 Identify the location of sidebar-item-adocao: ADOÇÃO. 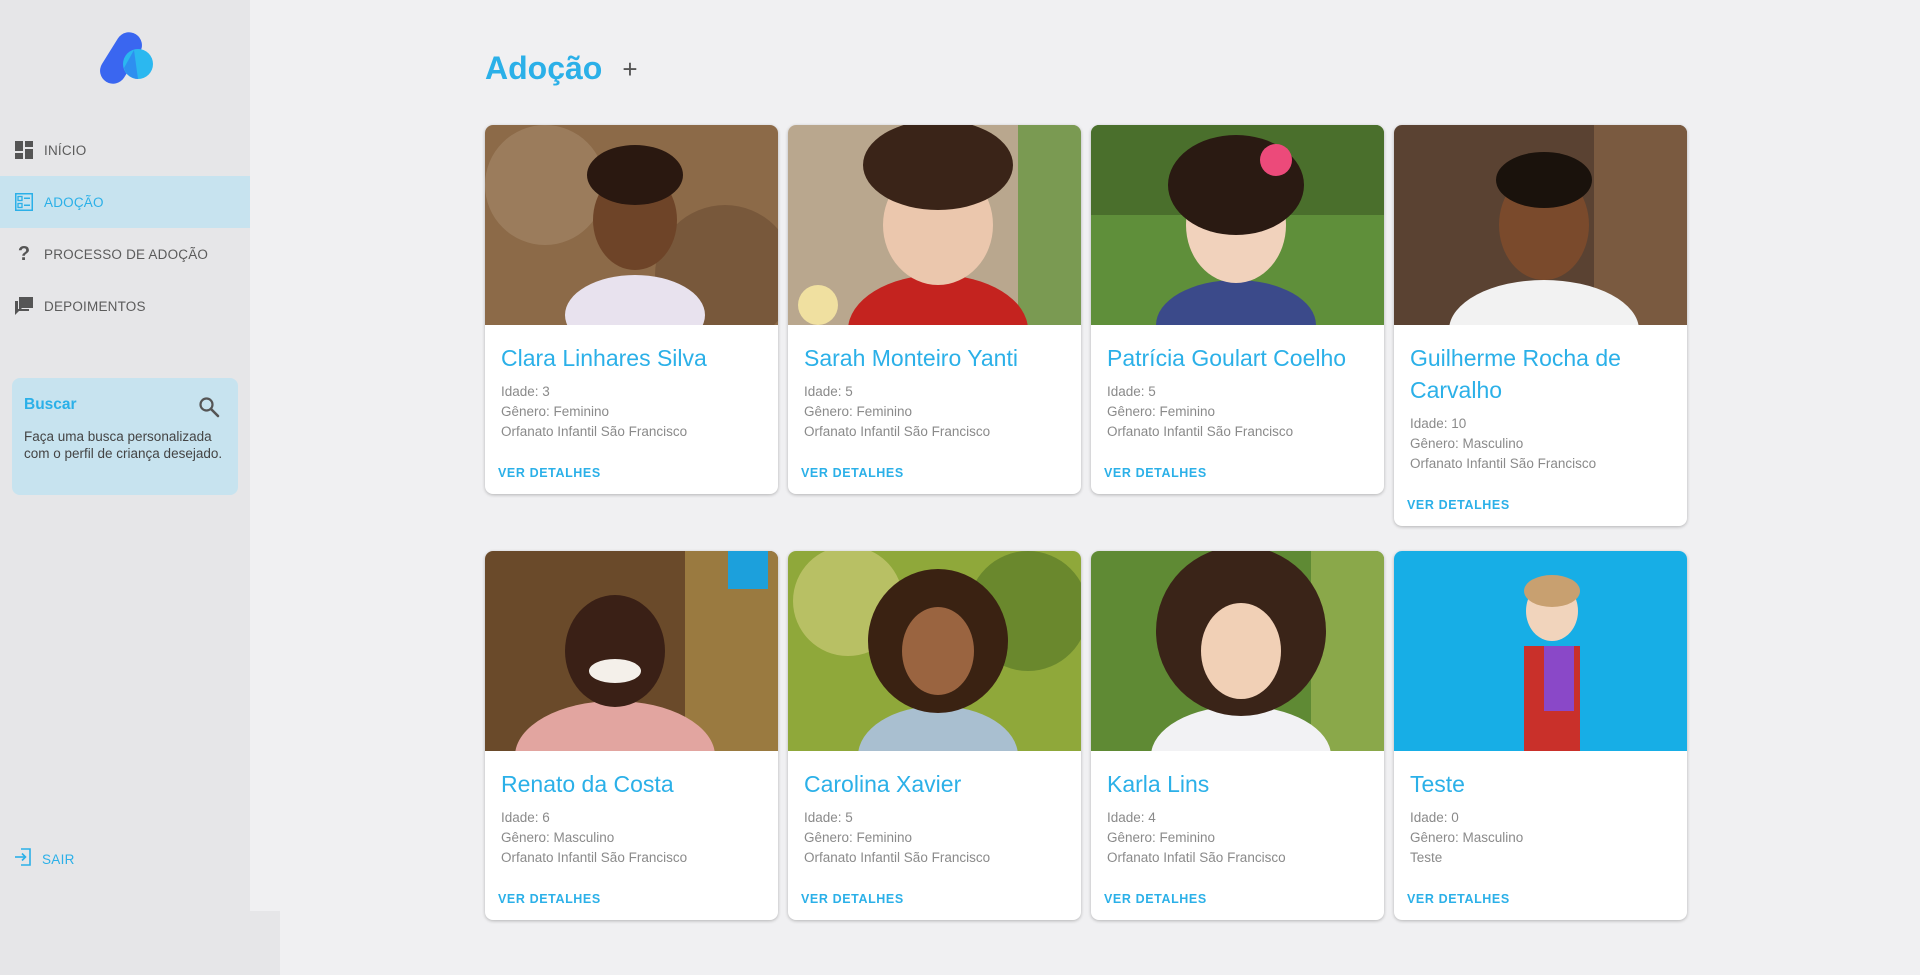
(125, 202).